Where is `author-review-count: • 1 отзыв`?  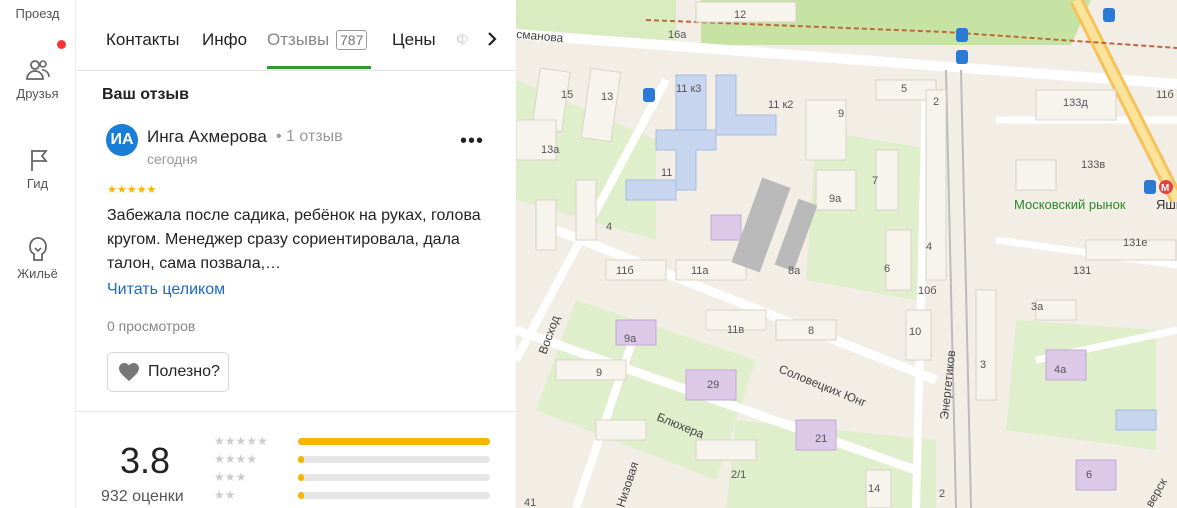 author-review-count: • 1 отзыв is located at coordinates (309, 136).